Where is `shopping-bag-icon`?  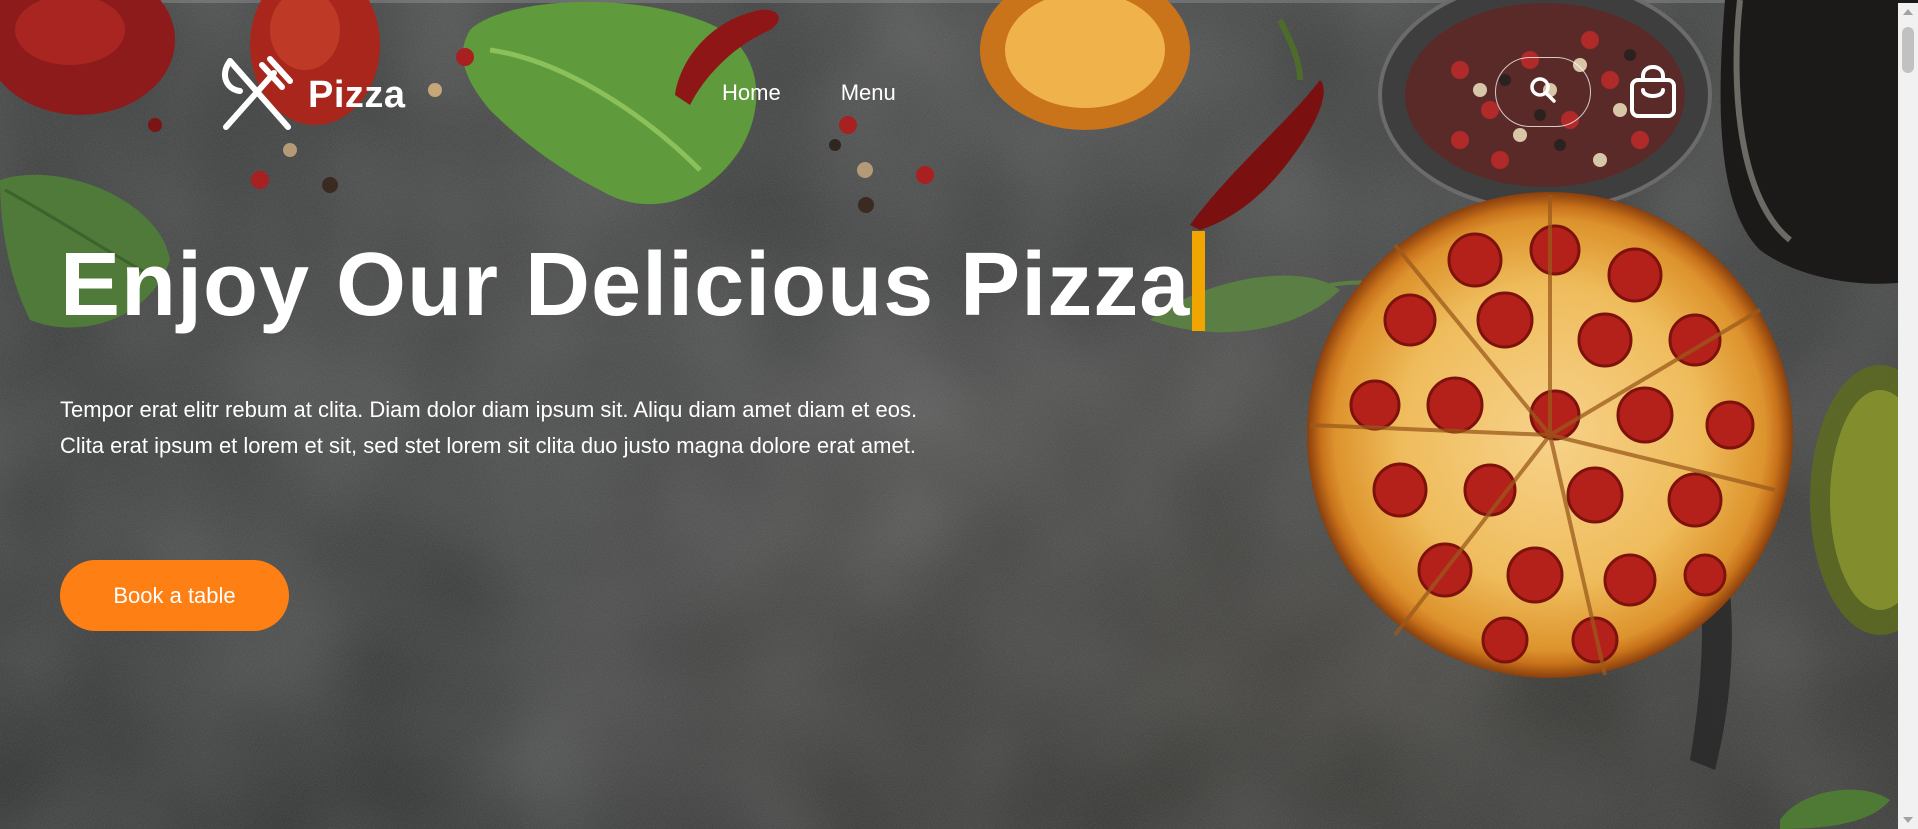
shopping-bag-icon is located at coordinates (1653, 94).